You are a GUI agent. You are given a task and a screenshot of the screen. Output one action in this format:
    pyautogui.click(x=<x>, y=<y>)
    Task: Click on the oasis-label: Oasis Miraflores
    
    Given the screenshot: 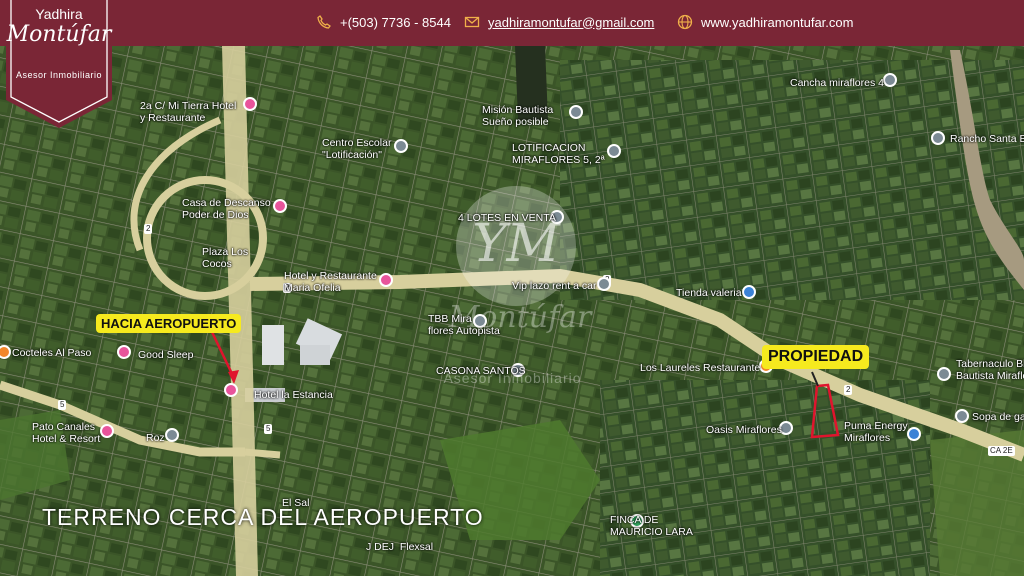 What is the action you would take?
    pyautogui.click(x=744, y=430)
    